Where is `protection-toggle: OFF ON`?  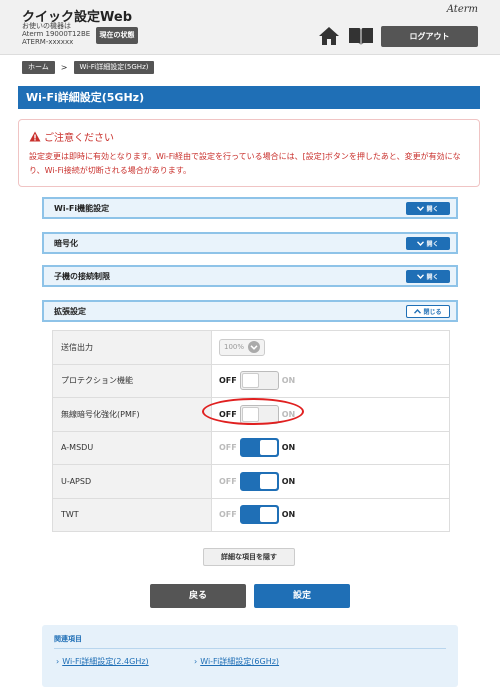 protection-toggle: OFF ON is located at coordinates (257, 381).